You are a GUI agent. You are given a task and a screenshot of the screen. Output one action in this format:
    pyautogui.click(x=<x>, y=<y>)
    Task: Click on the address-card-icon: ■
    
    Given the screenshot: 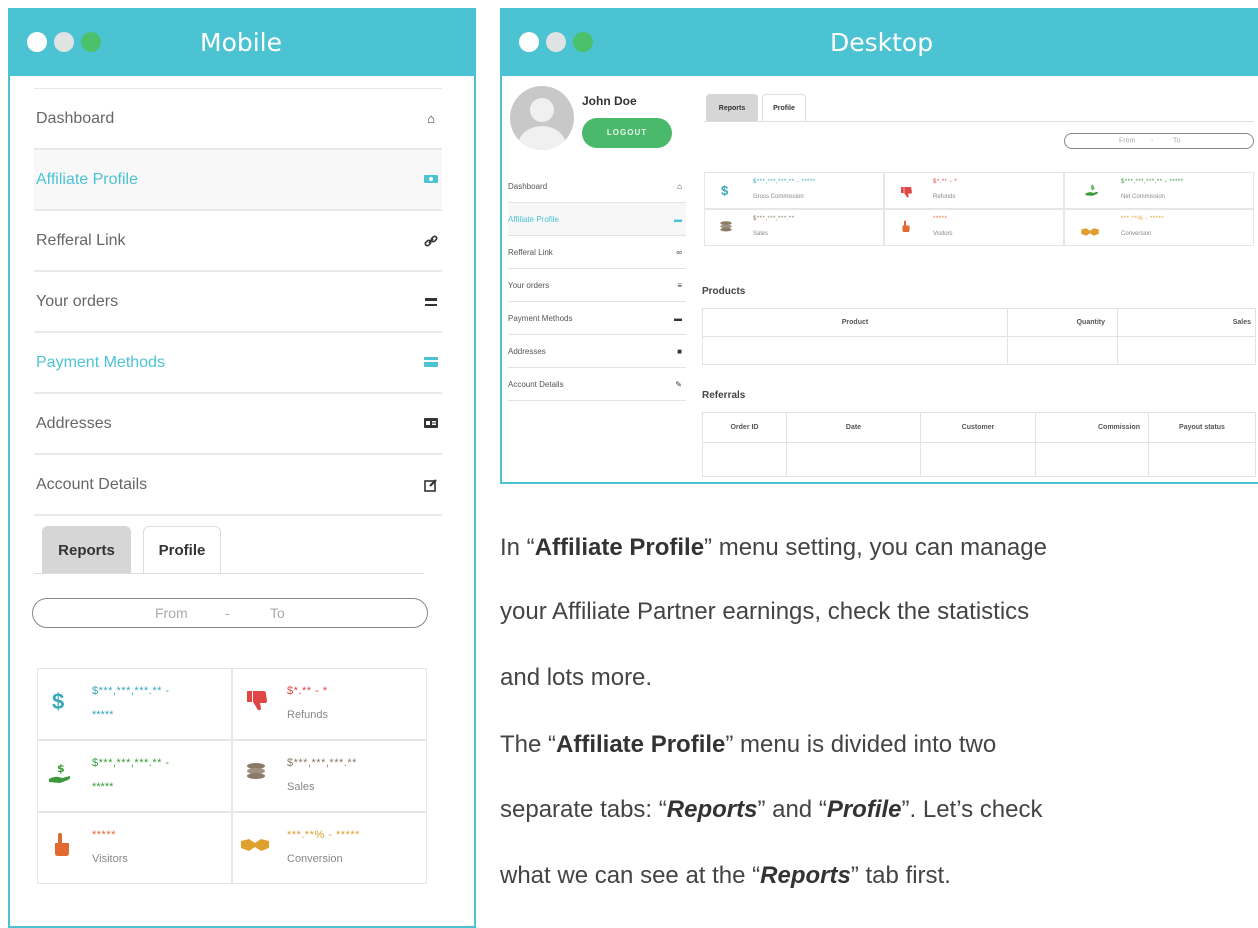 What is the action you would take?
    pyautogui.click(x=679, y=351)
    